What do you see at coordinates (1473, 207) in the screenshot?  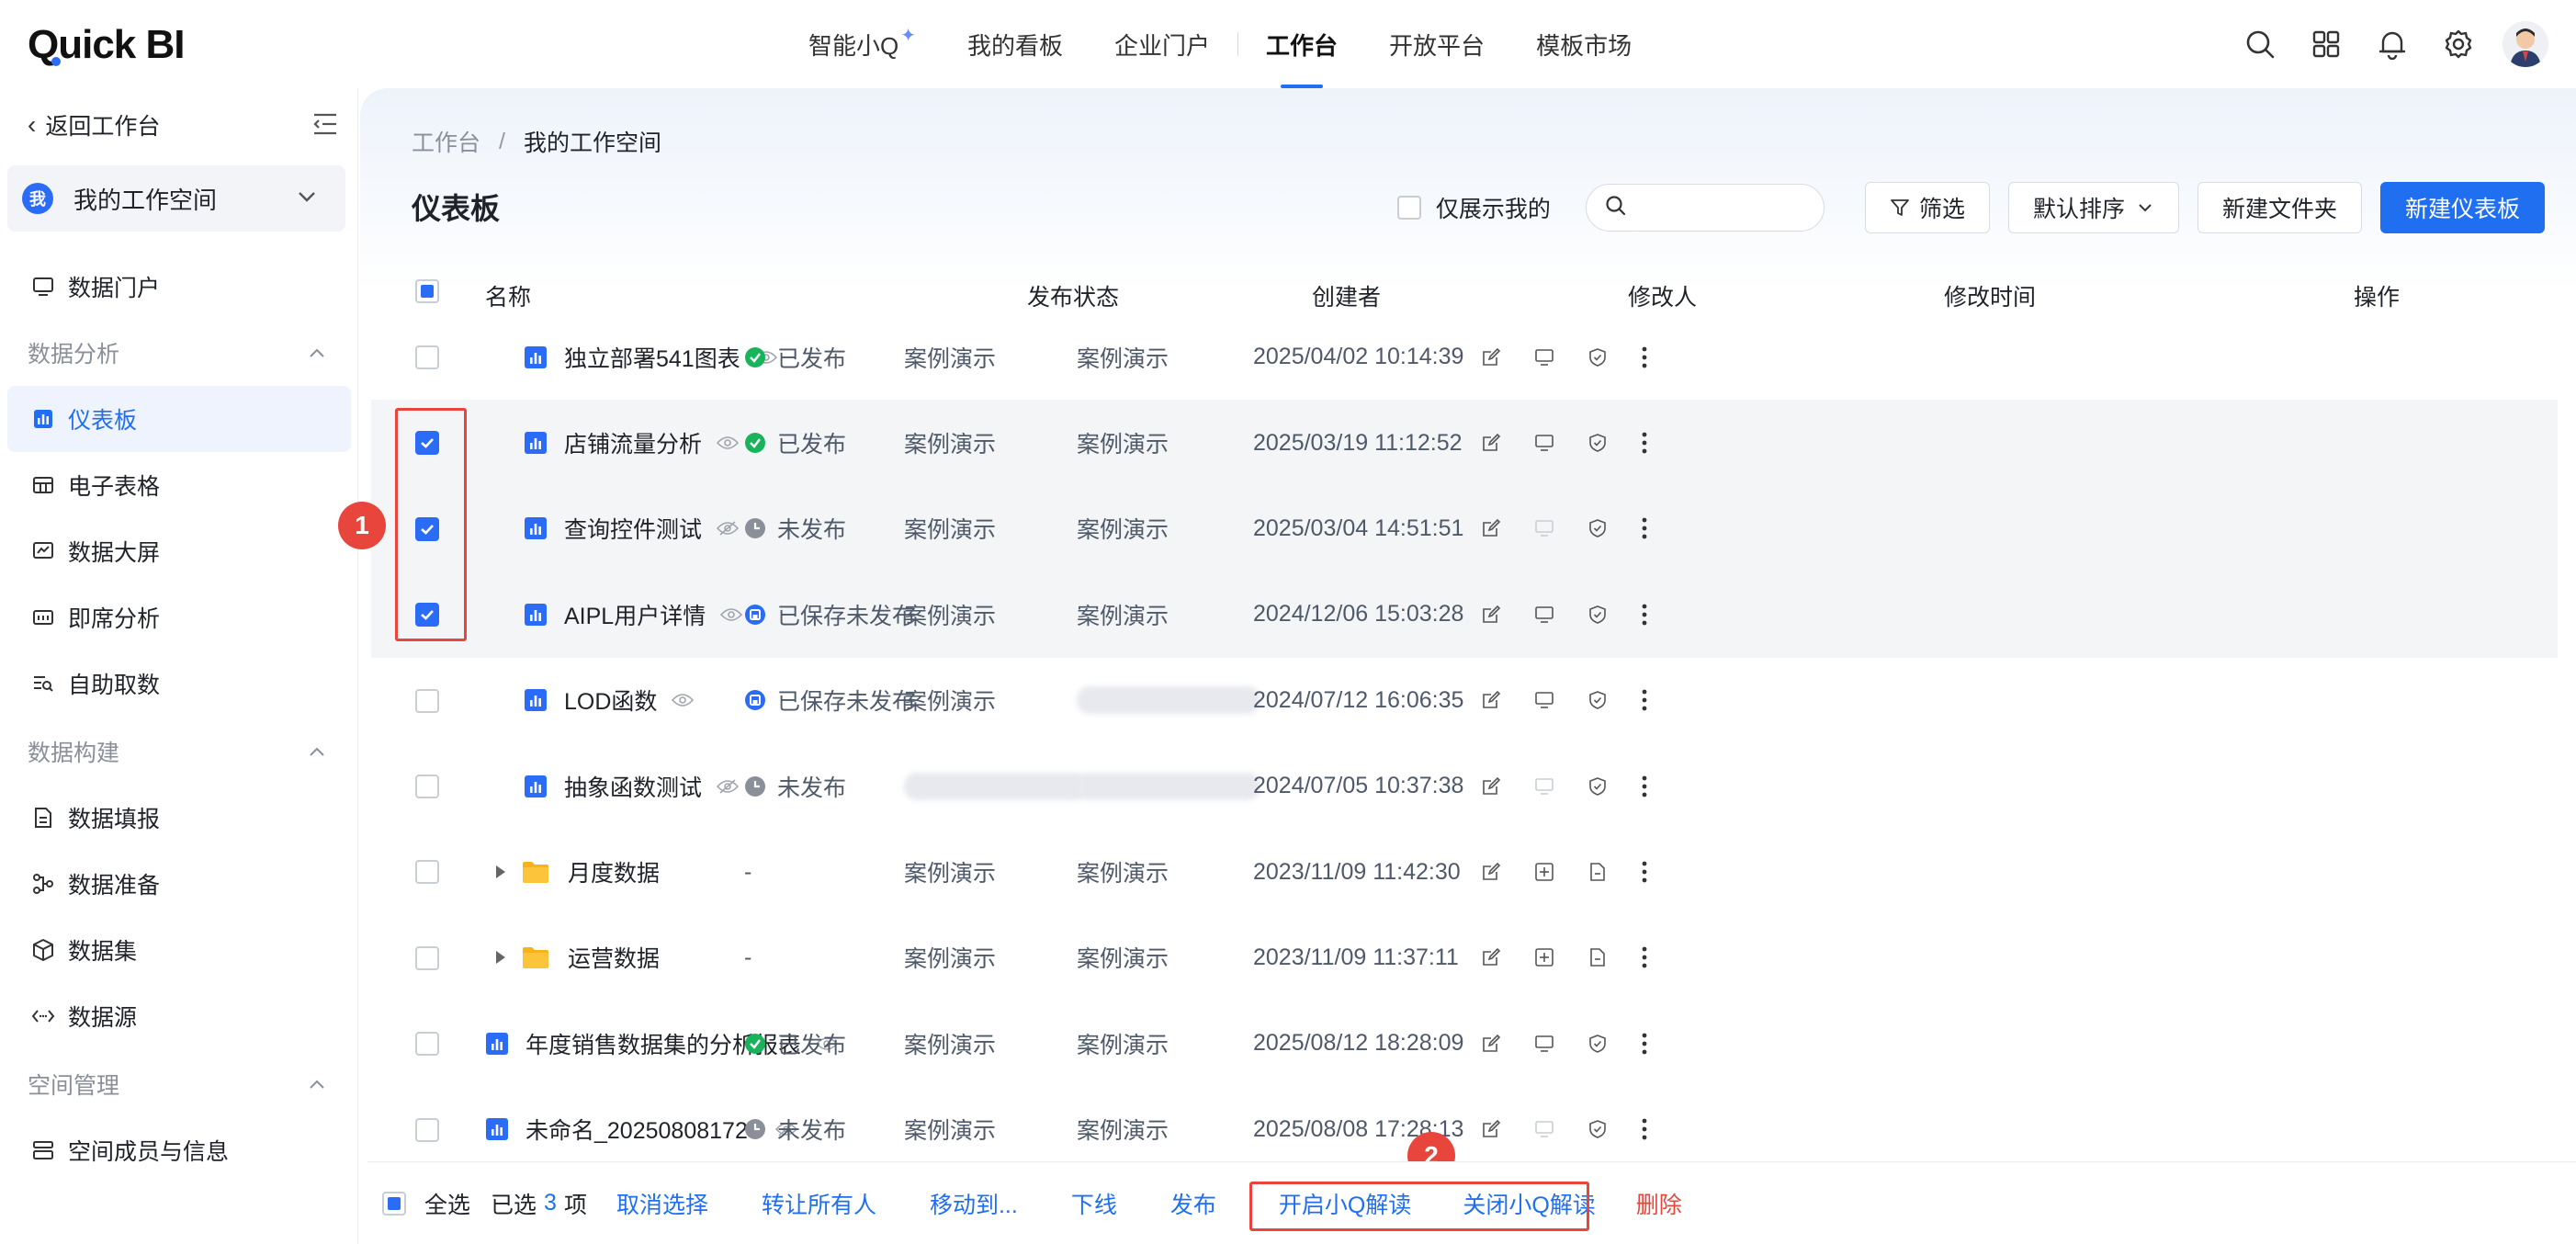 I see `only-mine-toggle: 仅展示我的` at bounding box center [1473, 207].